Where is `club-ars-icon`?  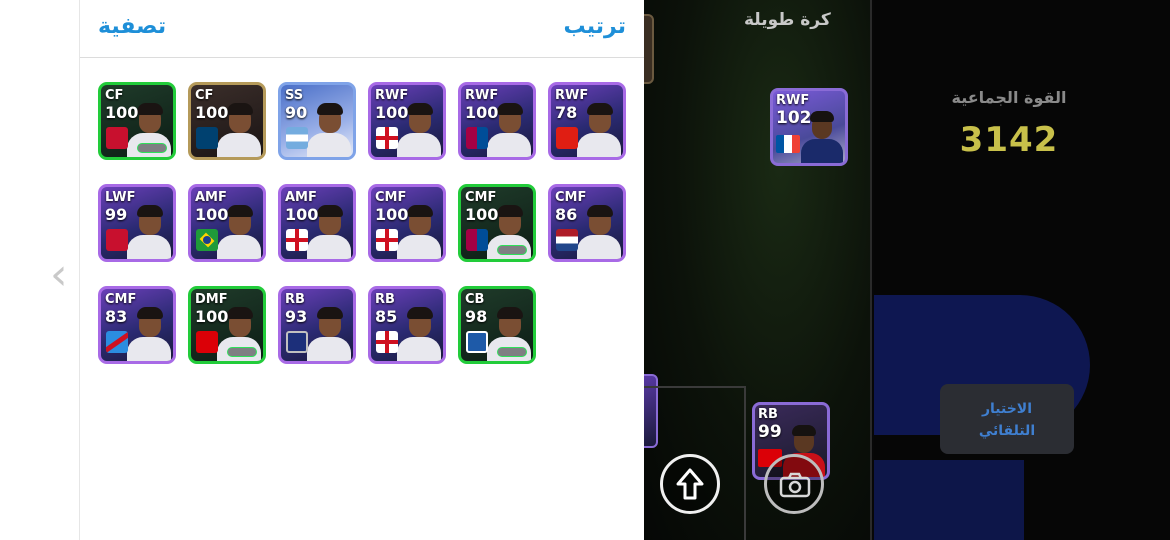
club-ars-icon is located at coordinates (207, 342).